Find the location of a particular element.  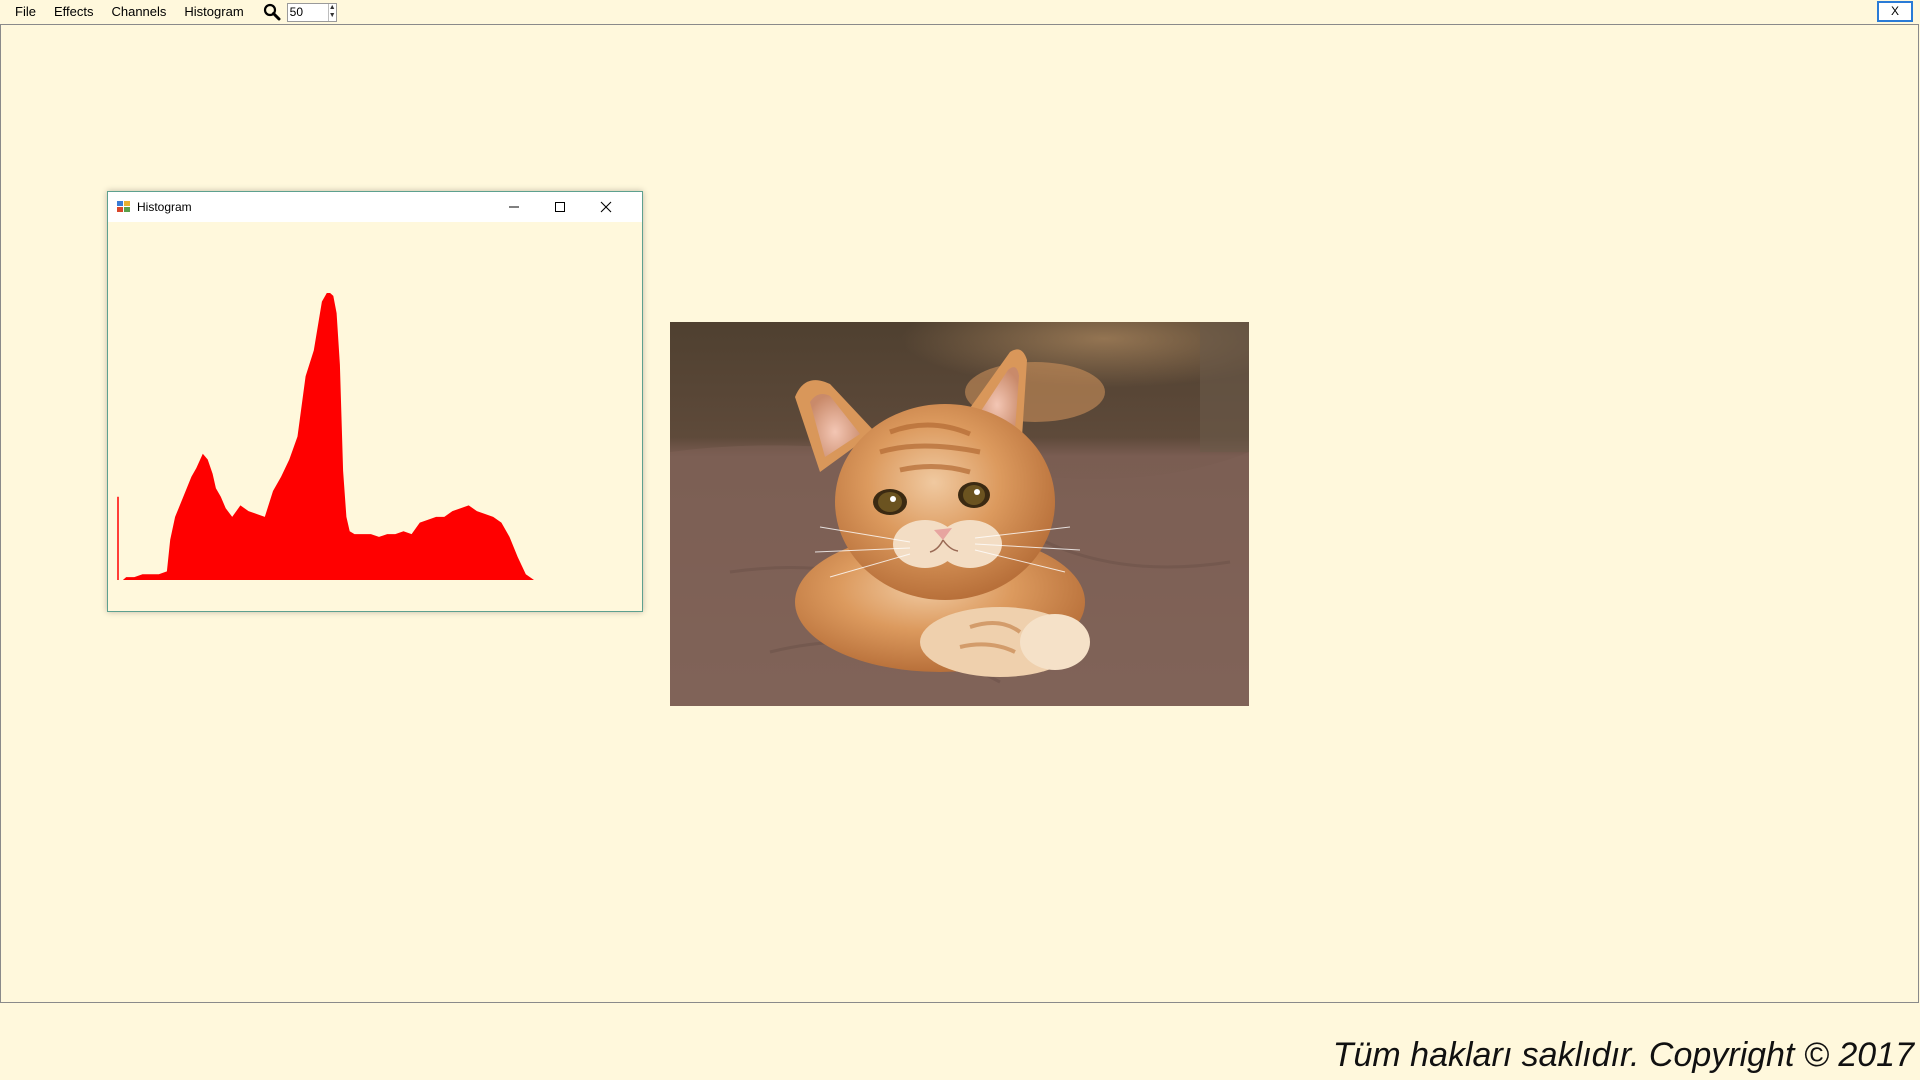

histogram-window-title: Histogram is located at coordinates (164, 207).